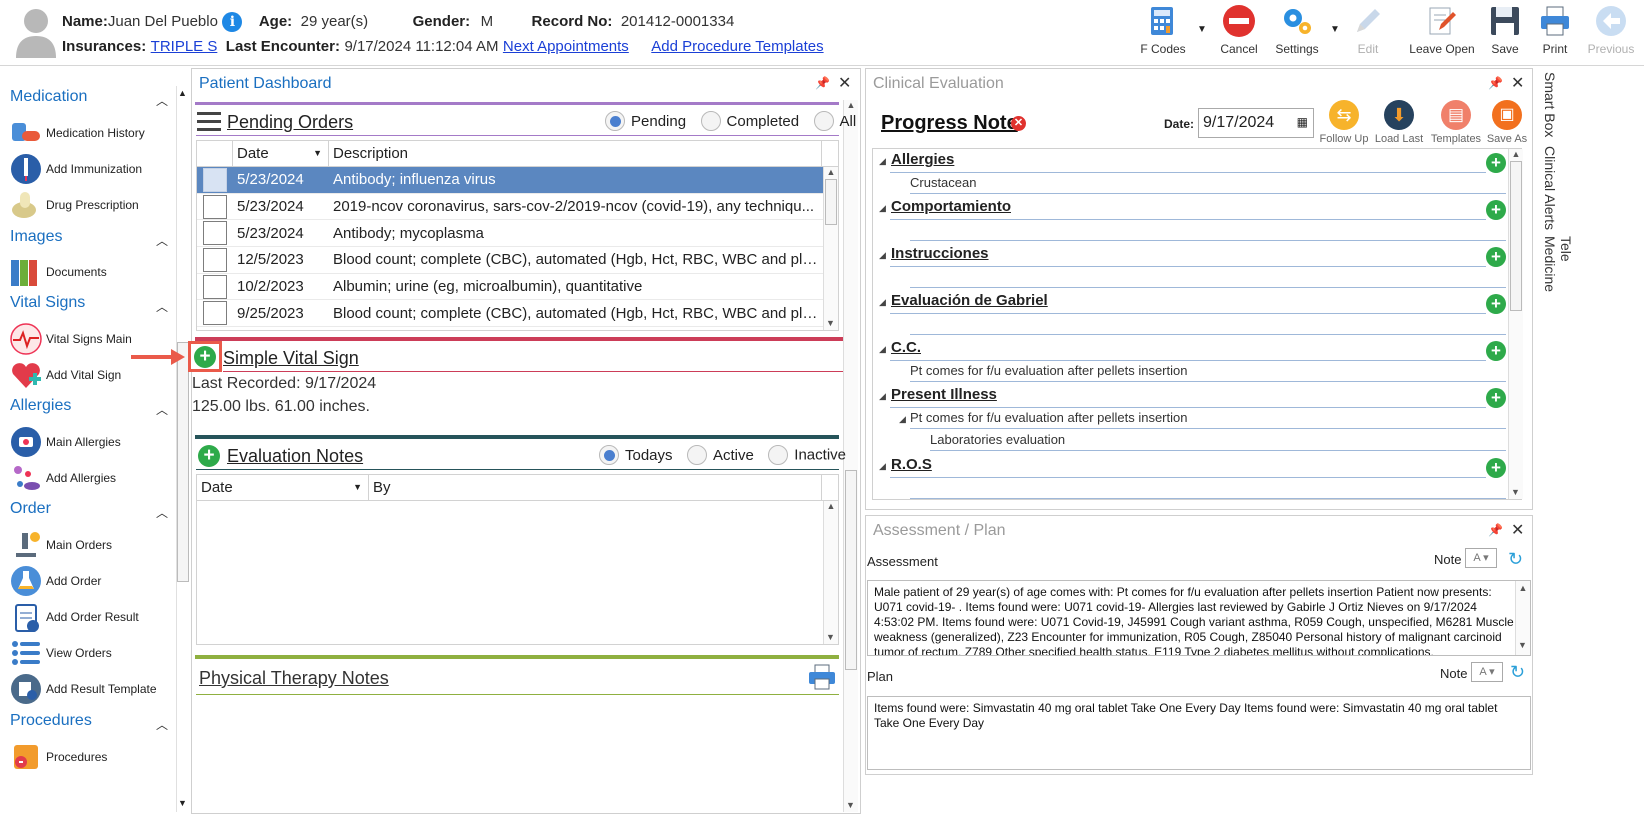  I want to click on next-appointments-link: Next Appointments, so click(566, 46).